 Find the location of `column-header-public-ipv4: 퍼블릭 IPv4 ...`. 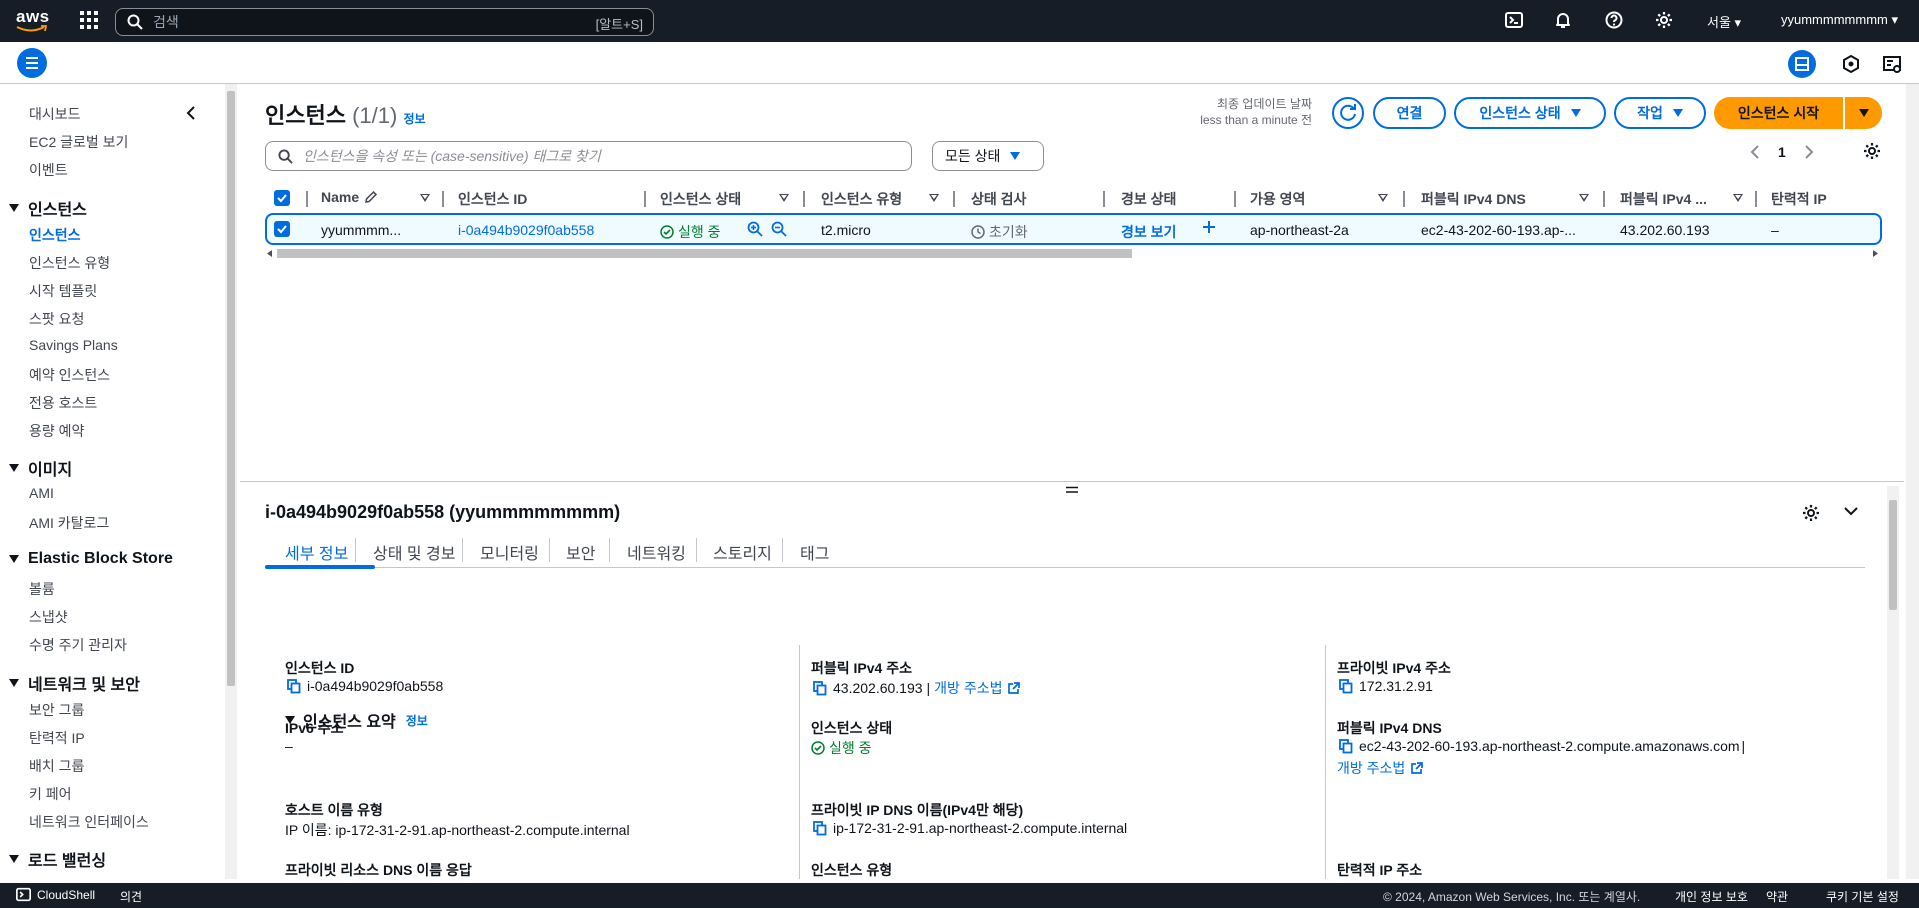

column-header-public-ipv4: 퍼블릭 IPv4 ... is located at coordinates (1663, 199).